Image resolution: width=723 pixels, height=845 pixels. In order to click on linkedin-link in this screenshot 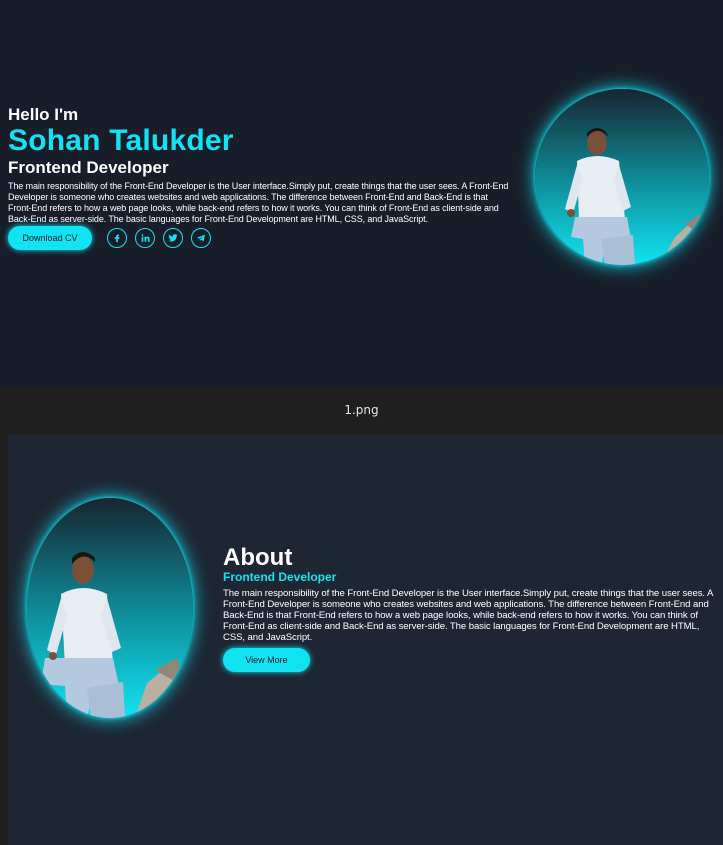, I will do `click(145, 238)`.